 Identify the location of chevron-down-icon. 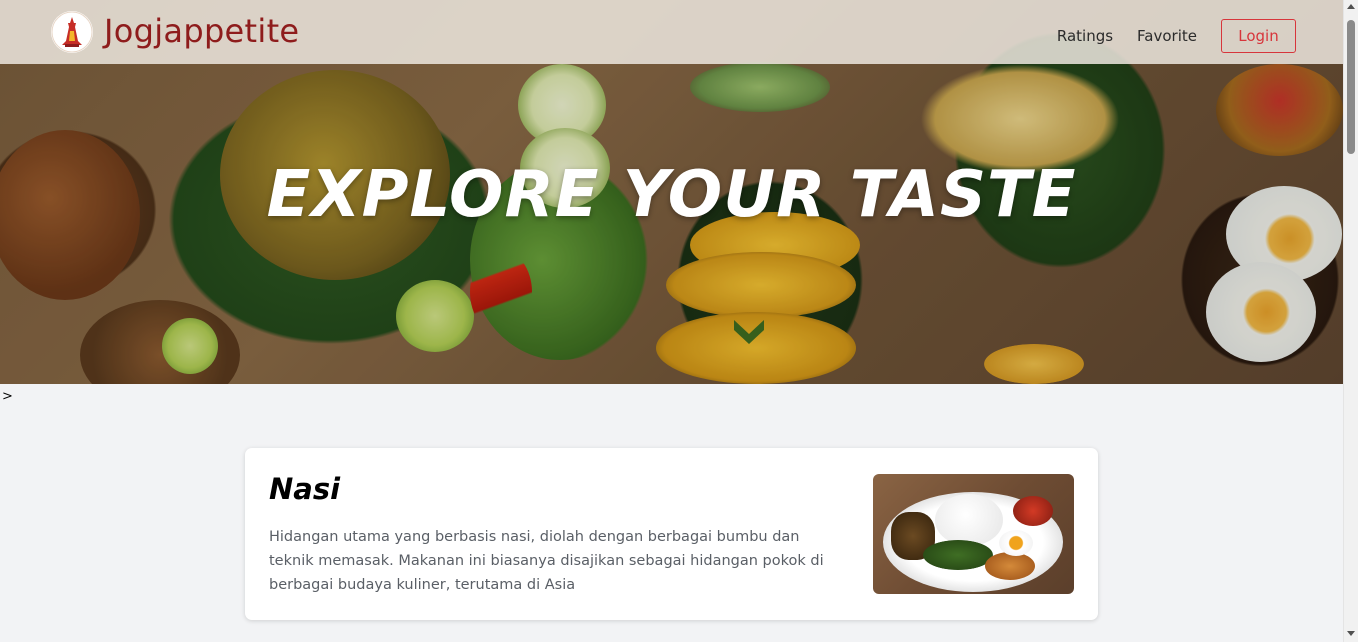
(749, 331).